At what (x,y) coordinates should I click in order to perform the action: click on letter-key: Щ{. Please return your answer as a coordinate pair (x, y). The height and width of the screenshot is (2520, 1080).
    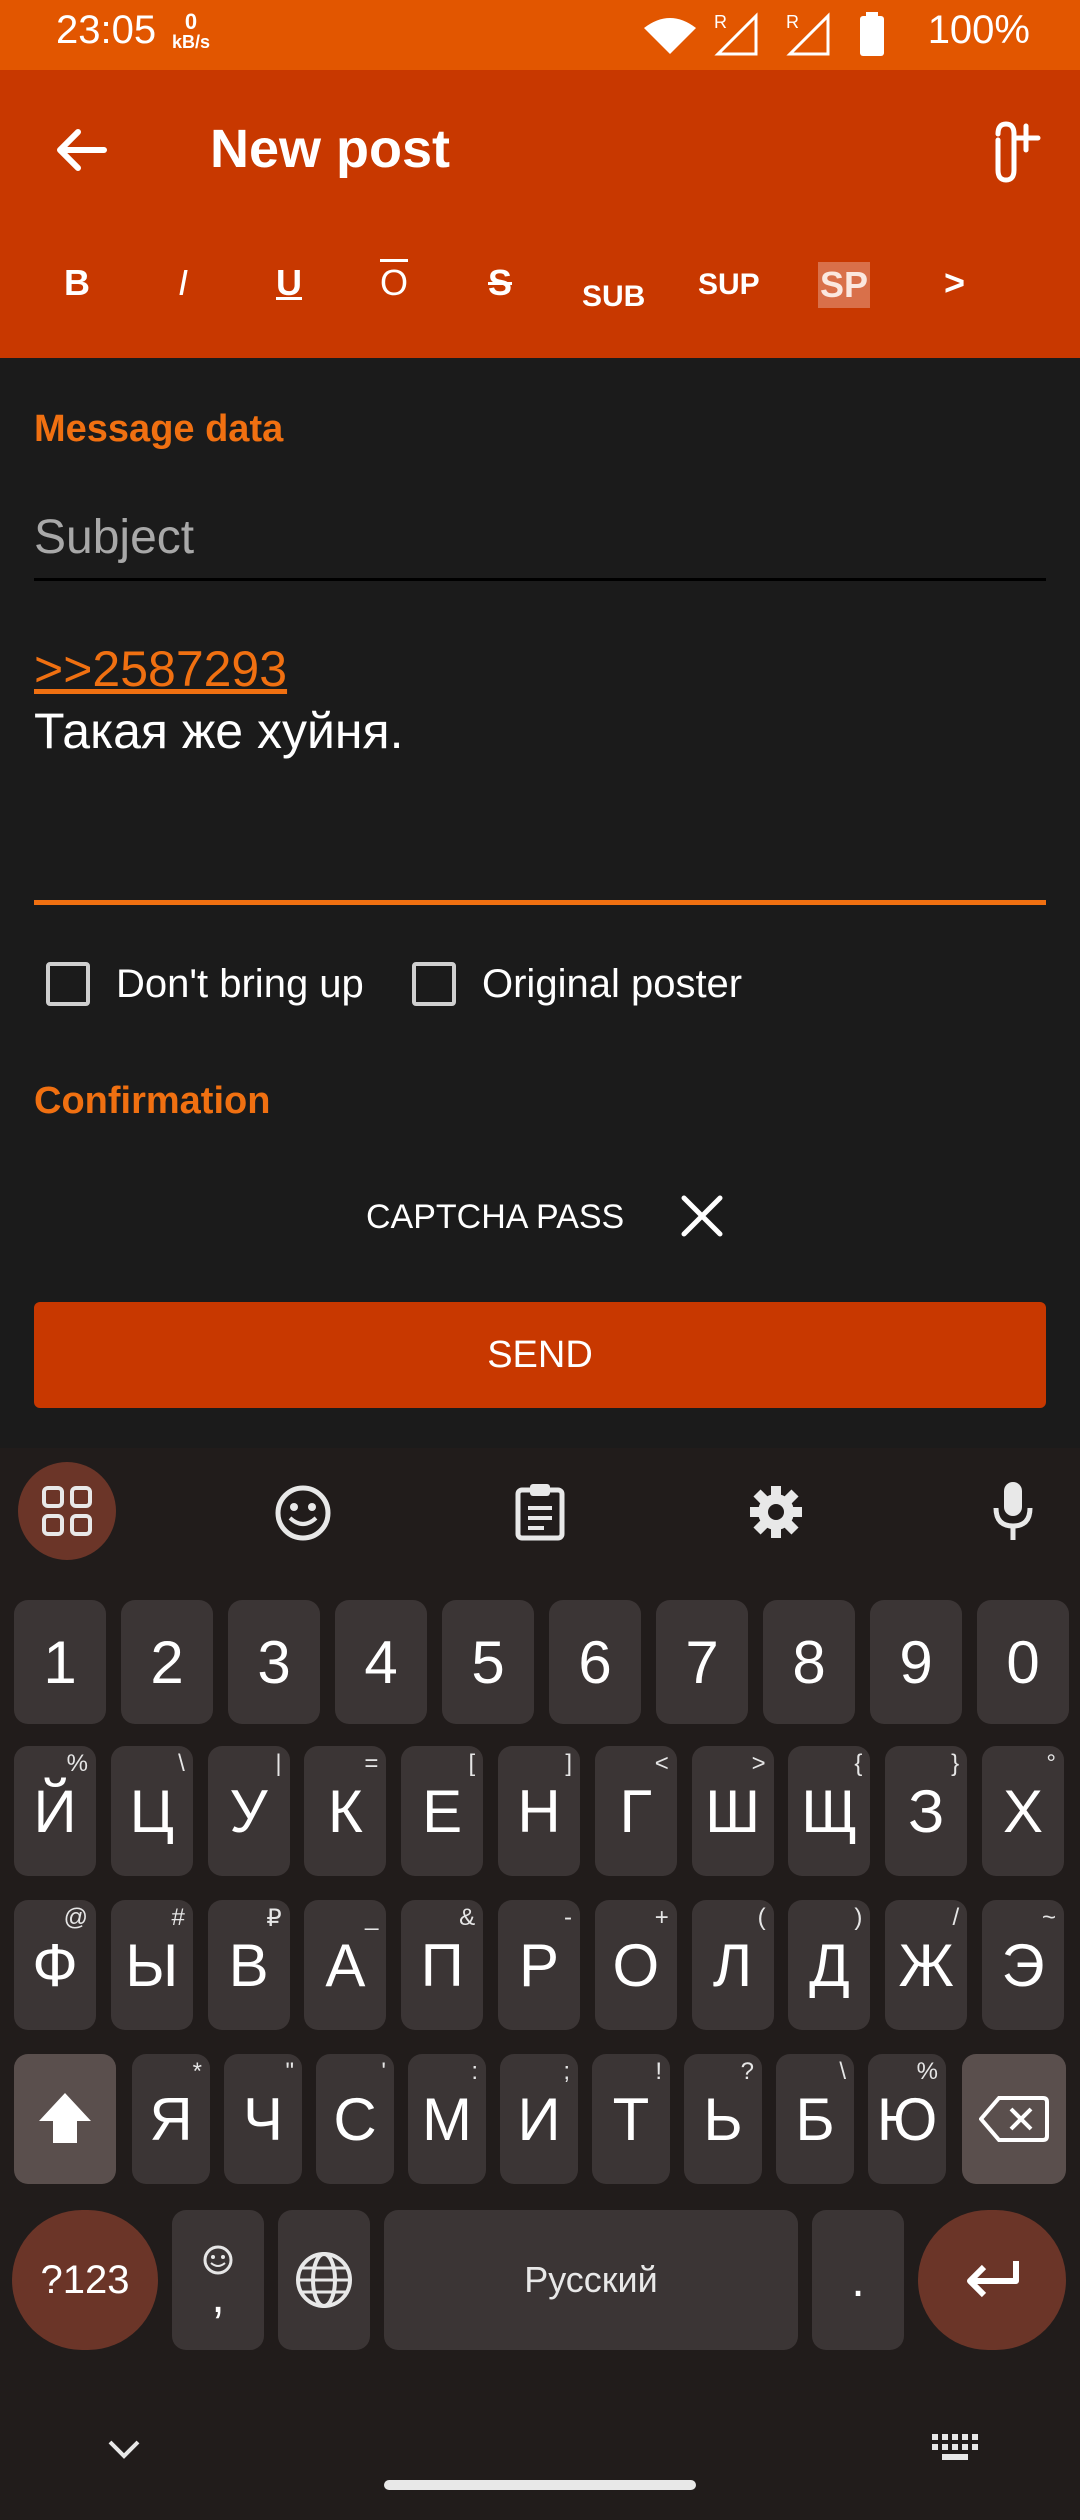
    Looking at the image, I should click on (829, 1811).